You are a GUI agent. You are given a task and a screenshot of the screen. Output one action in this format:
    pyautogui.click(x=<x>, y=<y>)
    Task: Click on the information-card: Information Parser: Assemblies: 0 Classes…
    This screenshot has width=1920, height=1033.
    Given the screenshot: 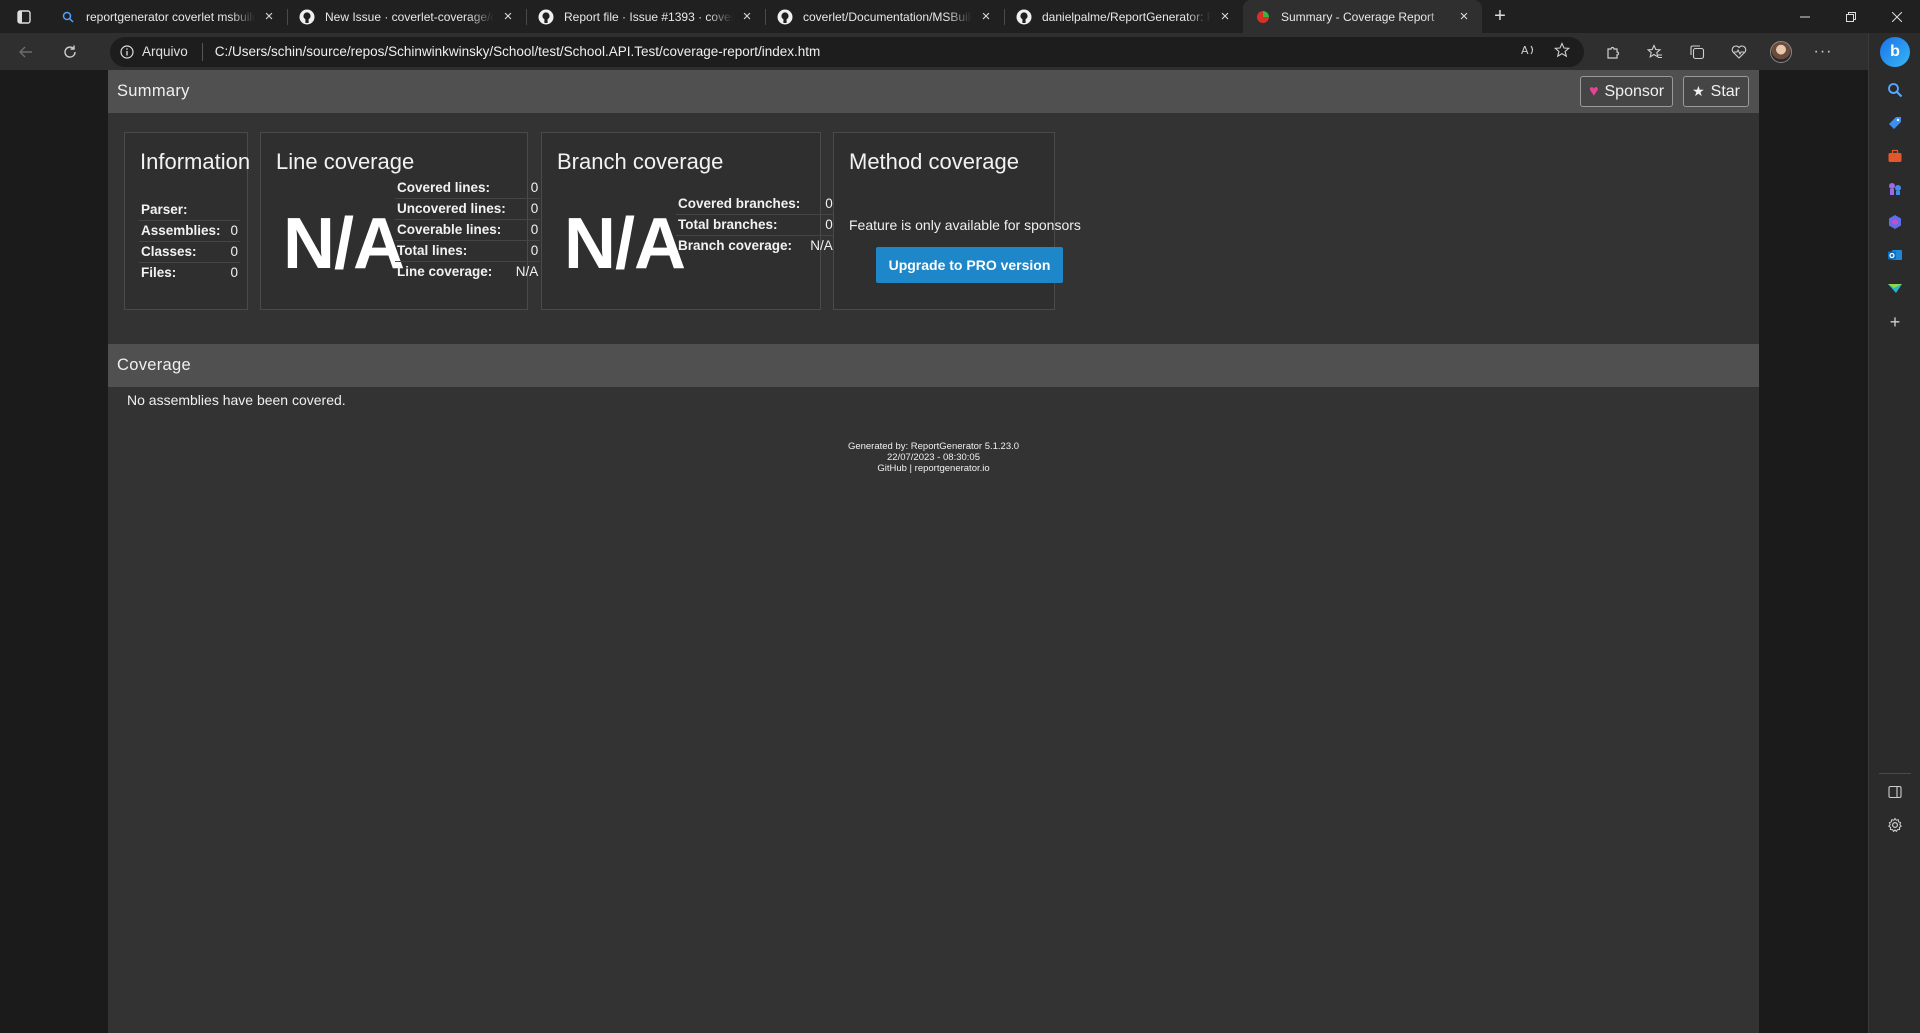 What is the action you would take?
    pyautogui.click(x=187, y=221)
    